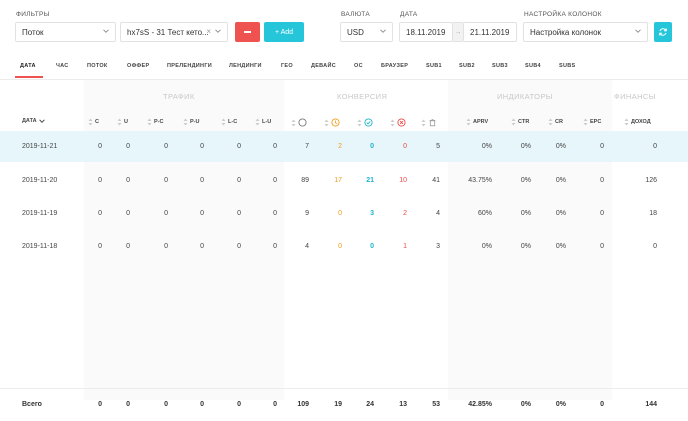 The height and width of the screenshot is (421, 688). I want to click on date-to-value: 21.11.2019, so click(490, 32).